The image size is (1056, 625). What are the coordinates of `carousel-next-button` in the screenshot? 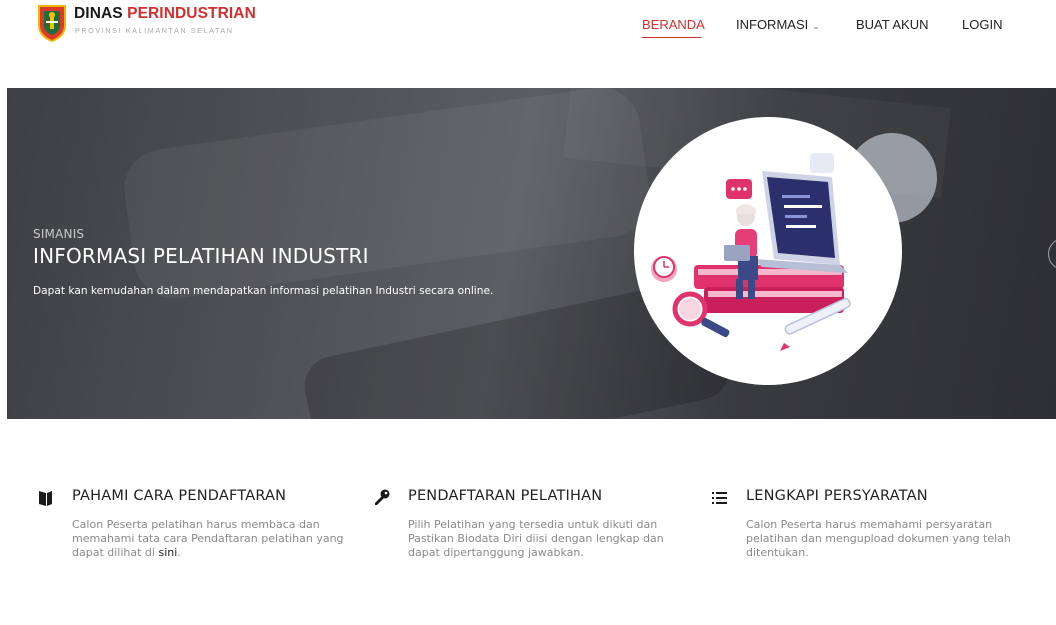 It's located at (1052, 254).